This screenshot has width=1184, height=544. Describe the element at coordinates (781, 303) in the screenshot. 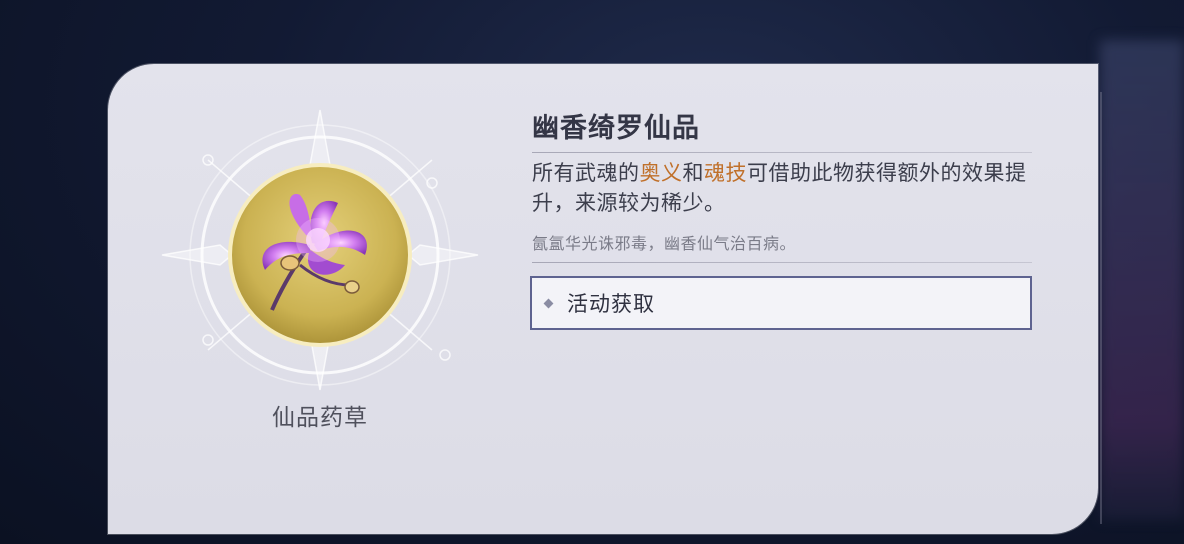

I see `source-activity-button: 活动获取` at that location.